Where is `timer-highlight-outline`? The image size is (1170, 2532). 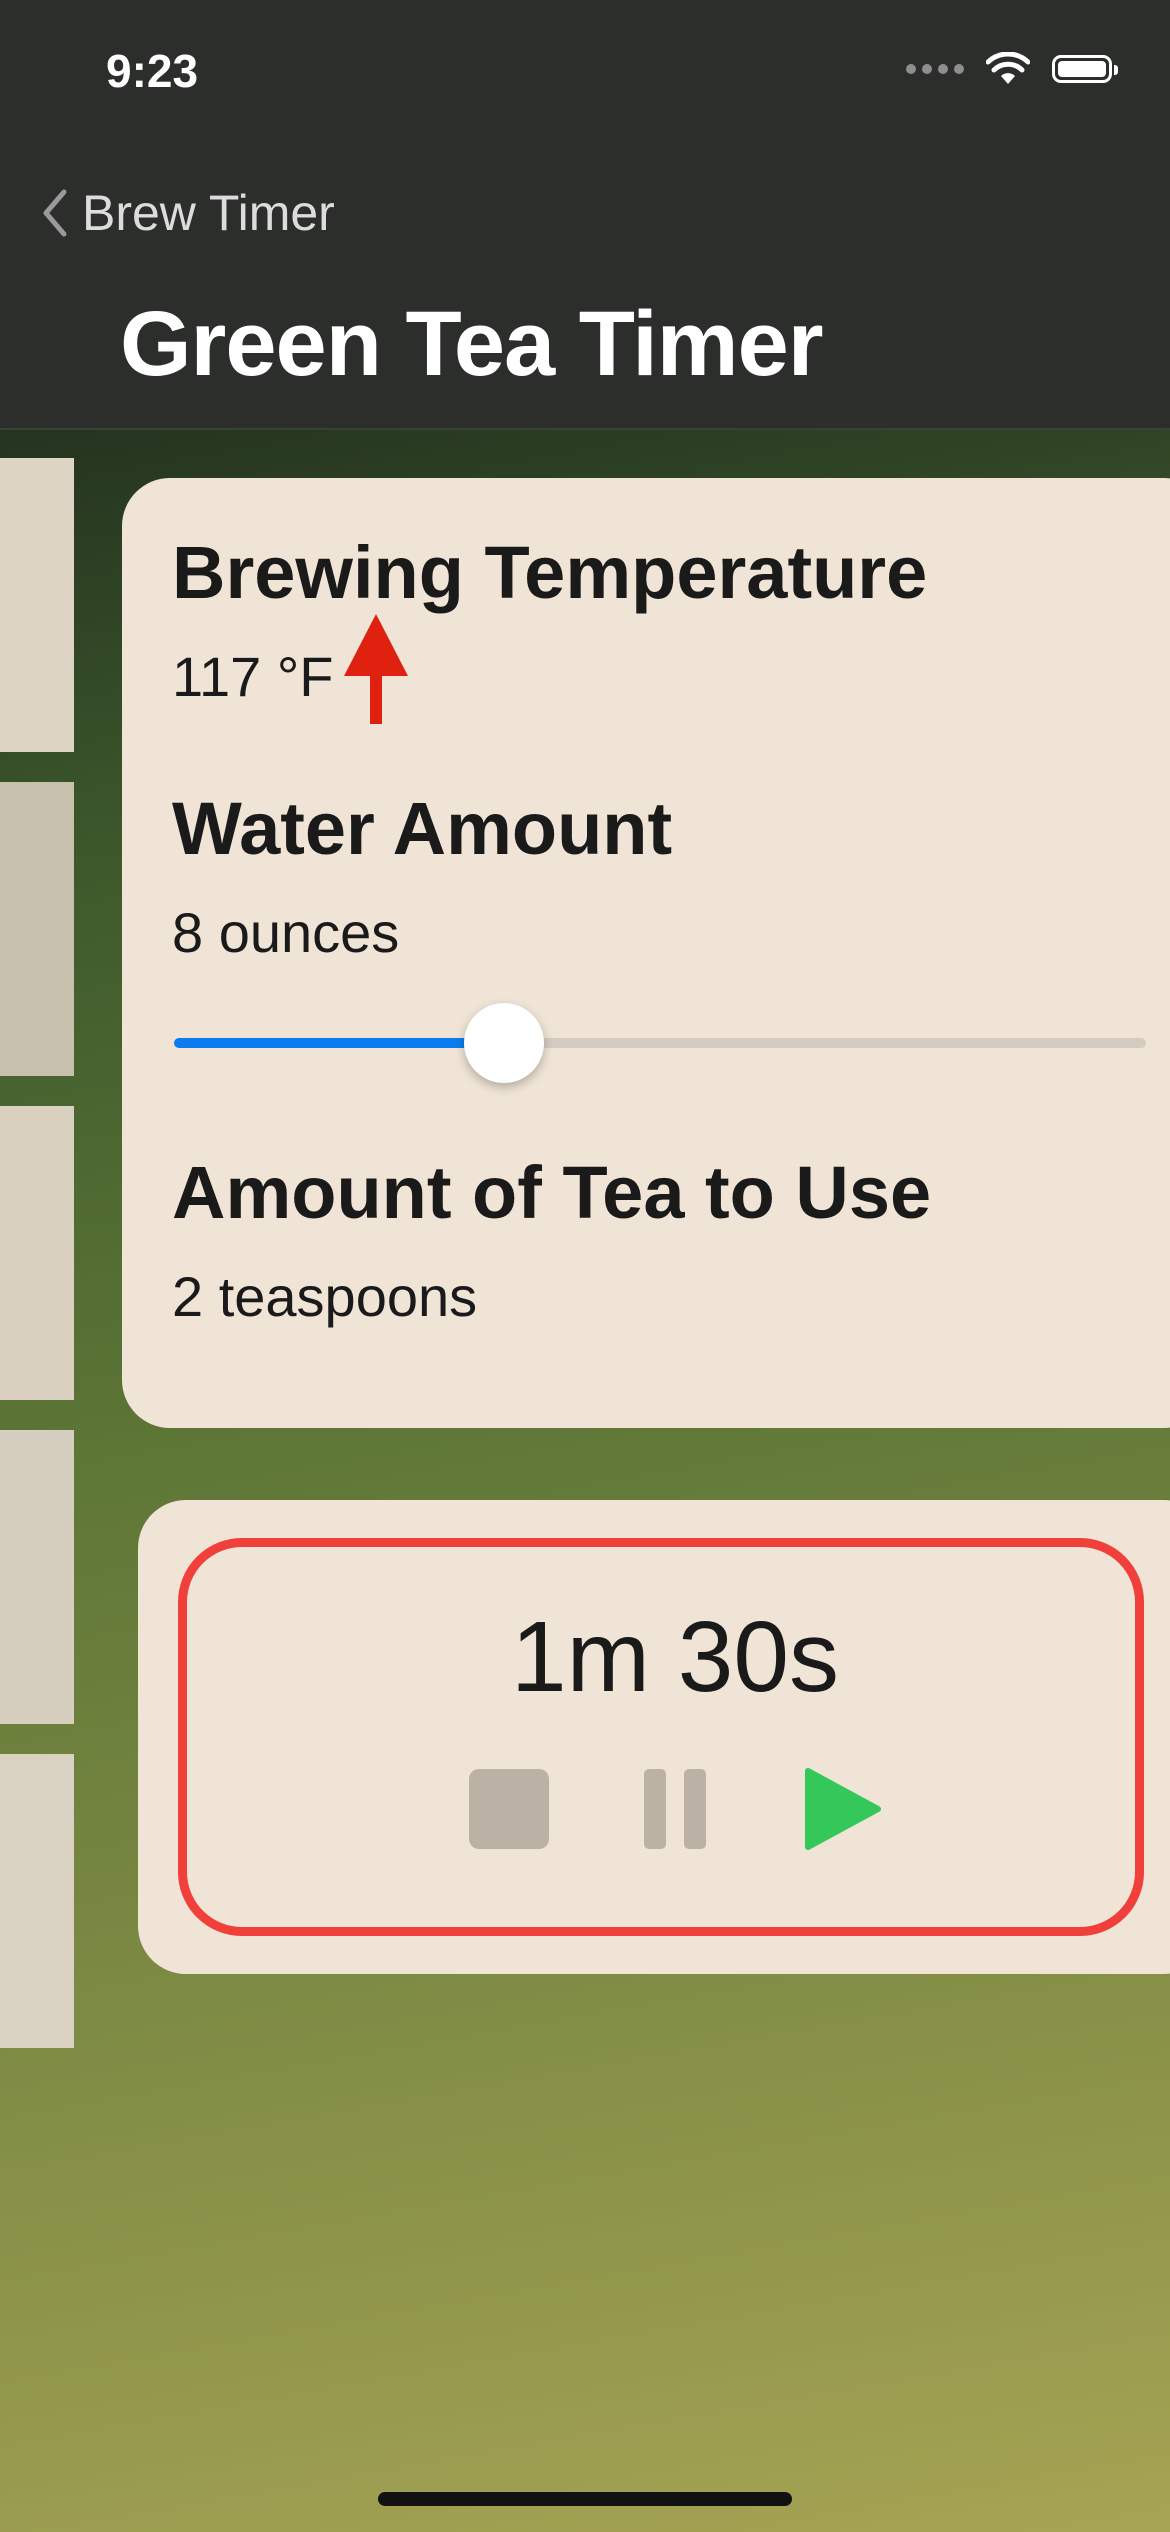
timer-highlight-outline is located at coordinates (661, 1737).